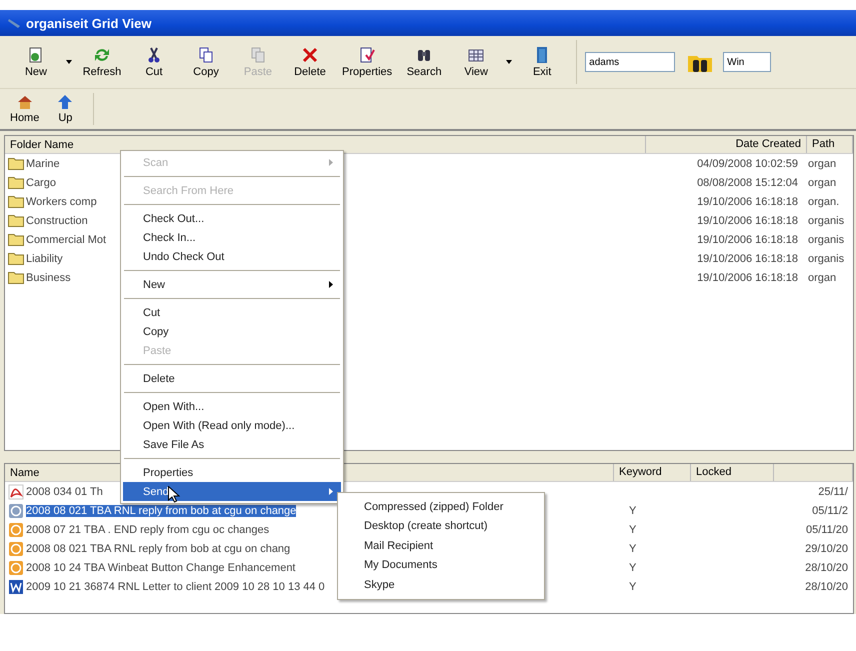 Image resolution: width=856 pixels, height=651 pixels. Describe the element at coordinates (232, 378) in the screenshot. I see `menu-item: Delete` at that location.